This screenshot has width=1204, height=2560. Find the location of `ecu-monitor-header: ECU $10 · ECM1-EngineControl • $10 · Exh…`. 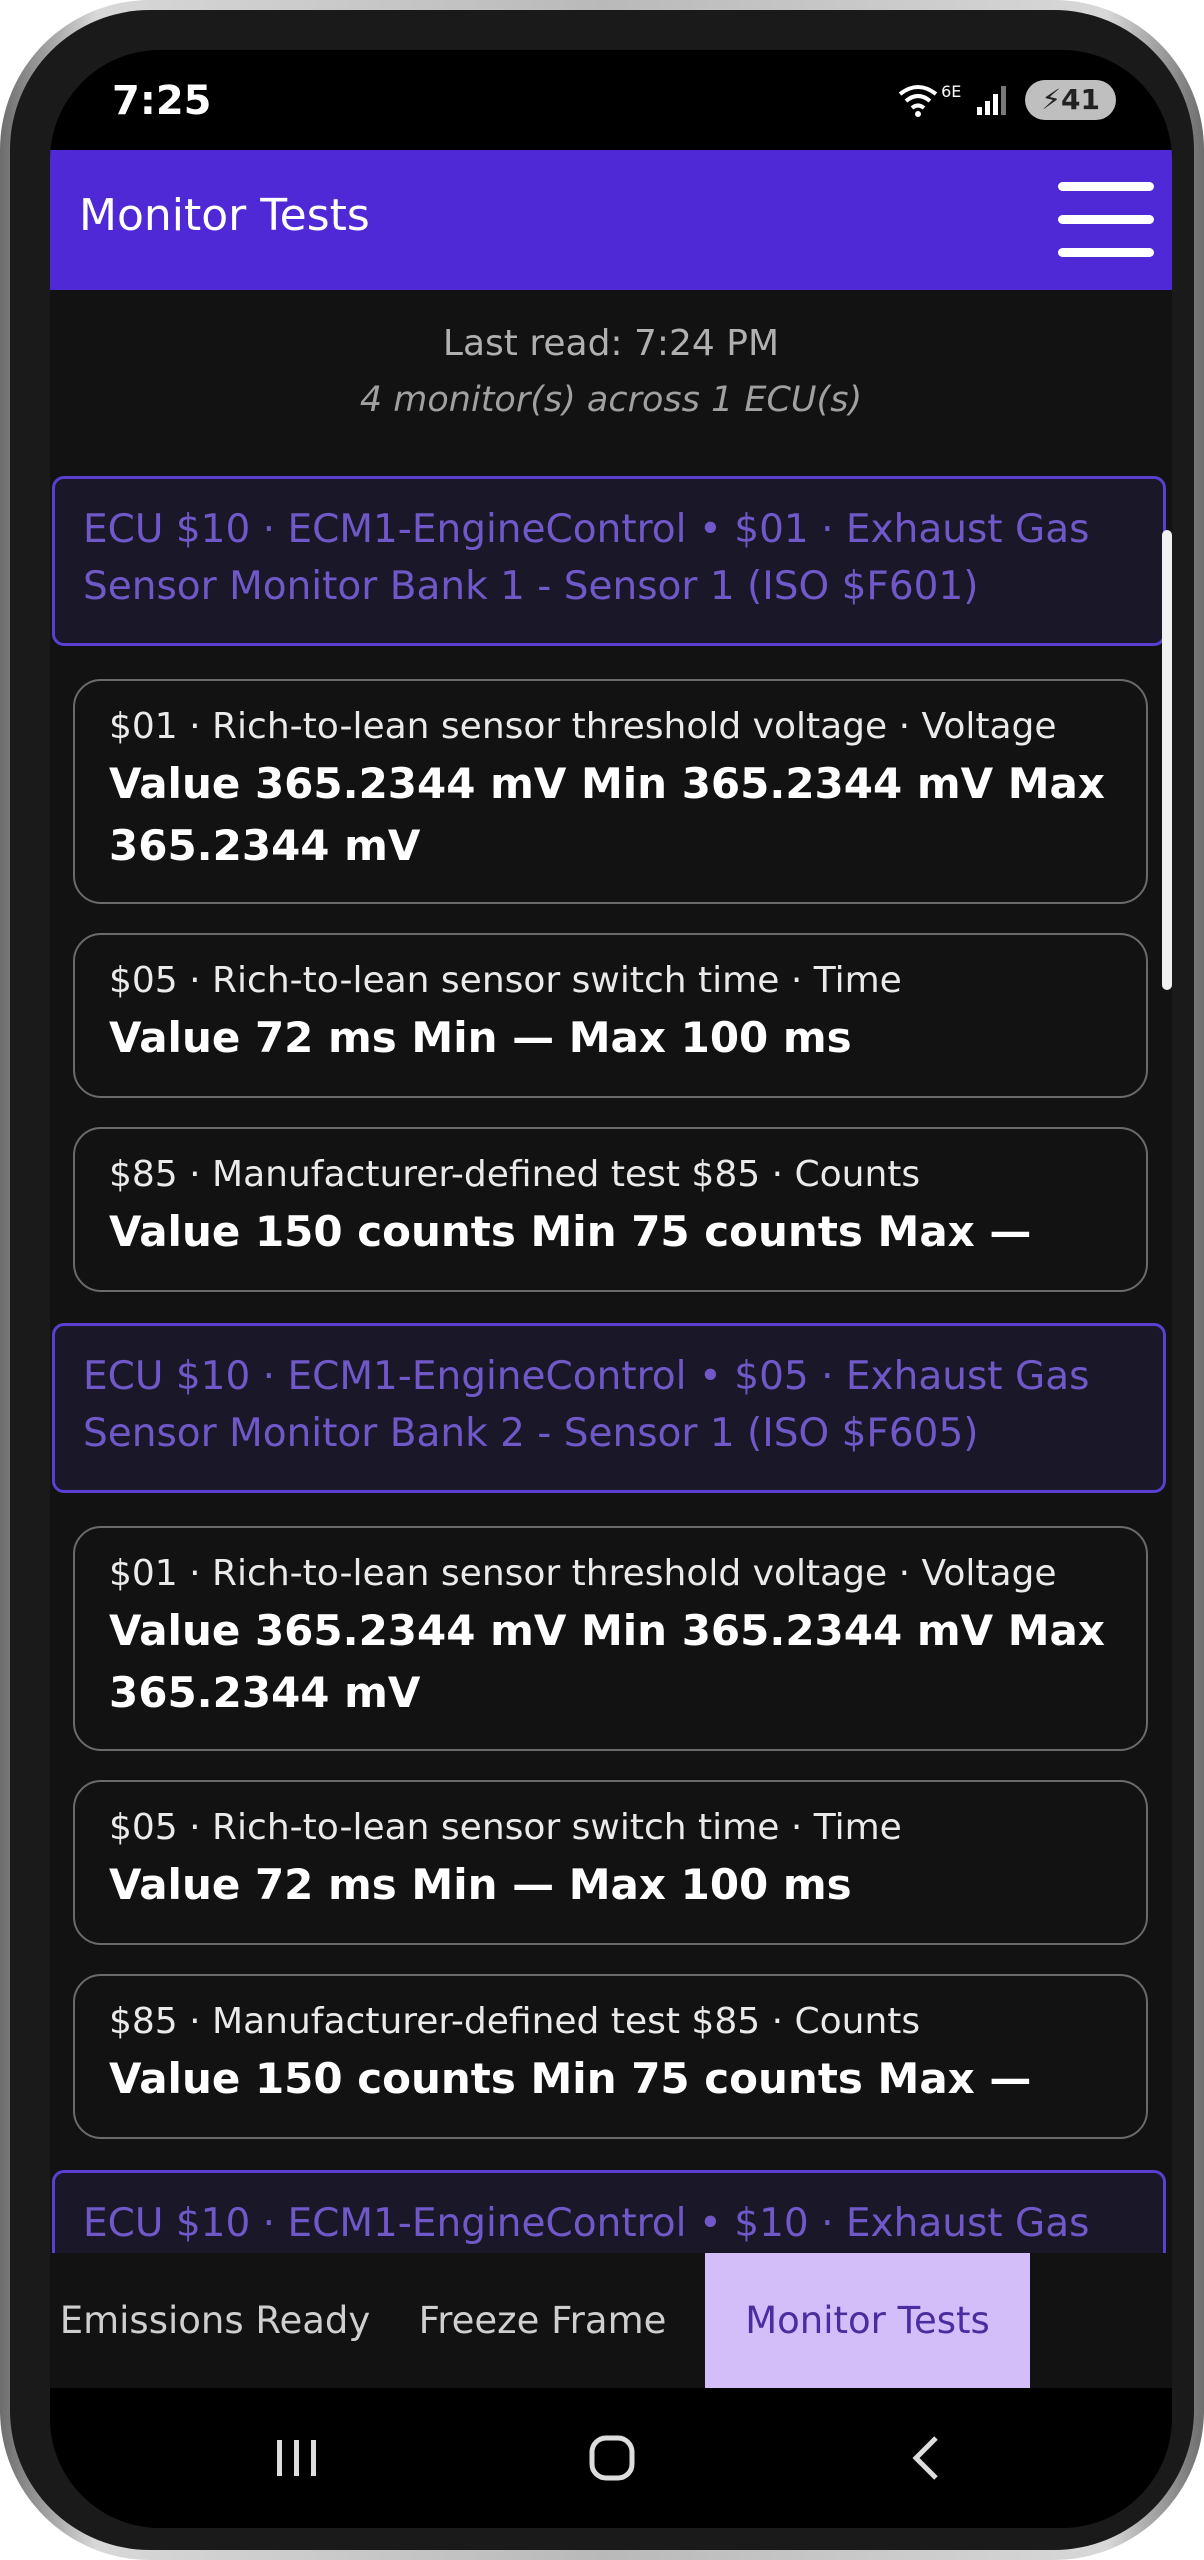

ecu-monitor-header: ECU $10 · ECM1-EngineControl • $10 · Exh… is located at coordinates (609, 2211).